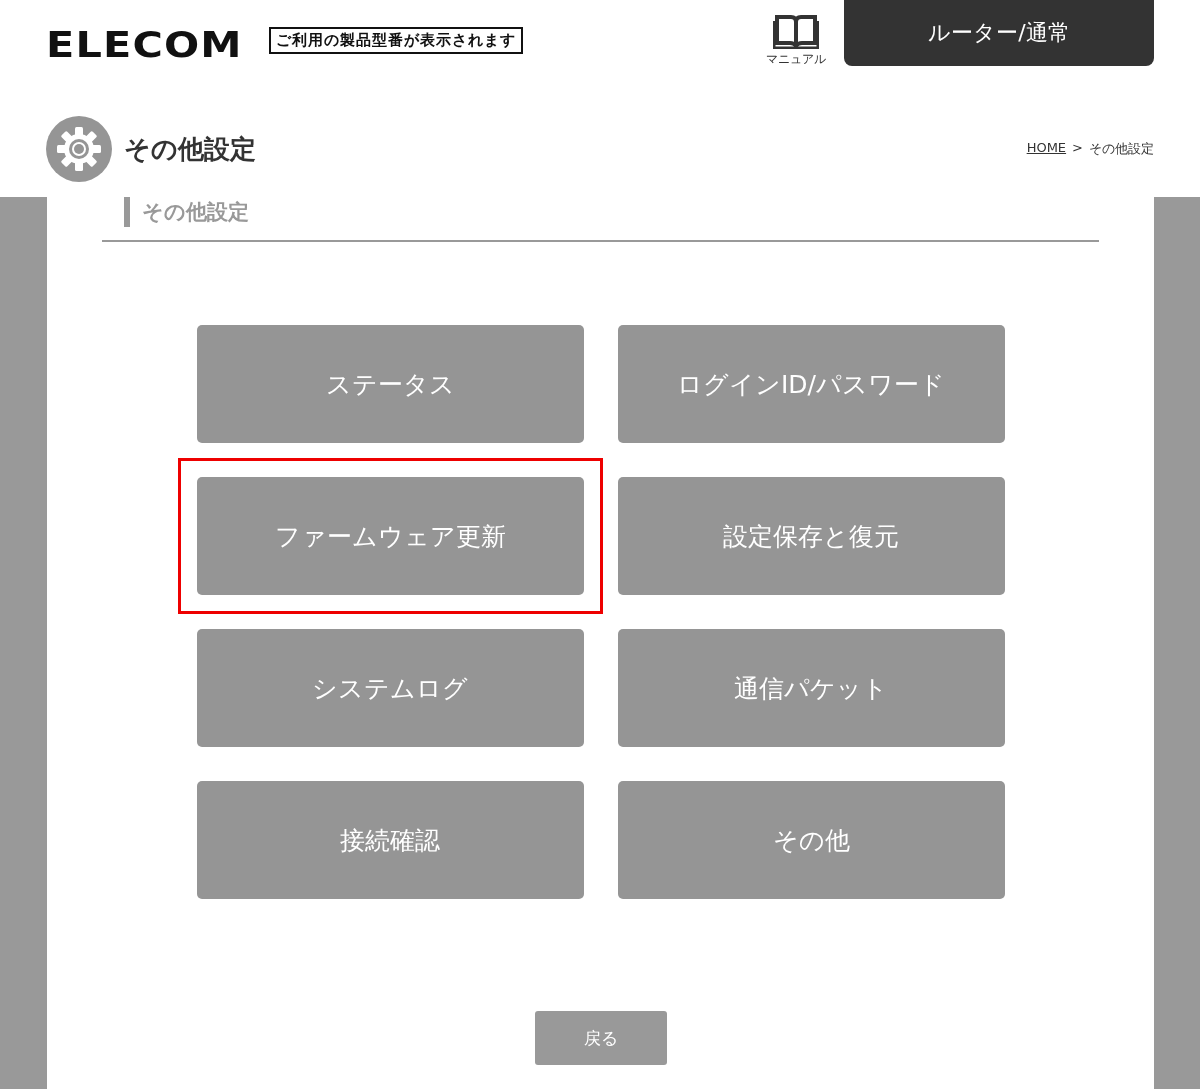  Describe the element at coordinates (1121, 149) in the screenshot. I see `breadcrumb-current: その他設定` at that location.